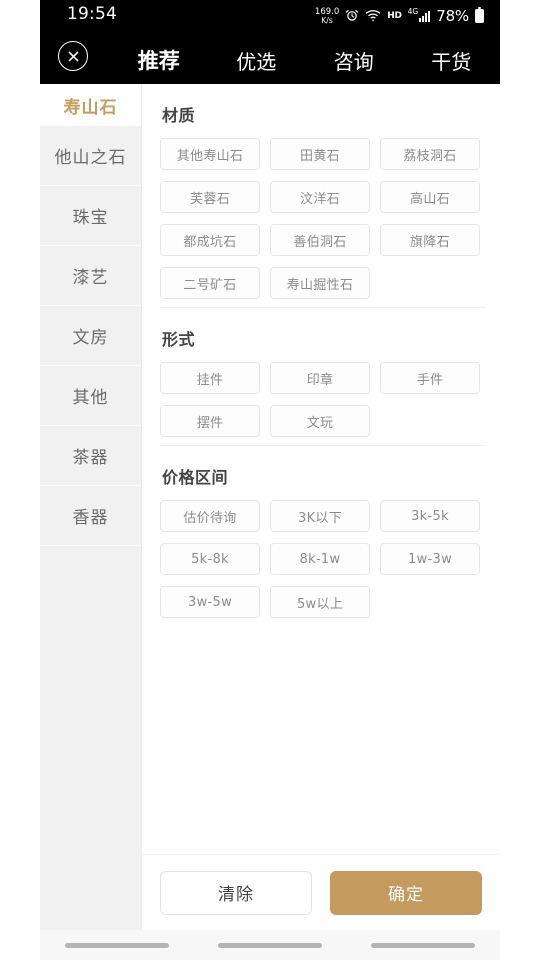  I want to click on tab-recommend: 推荐, so click(159, 60).